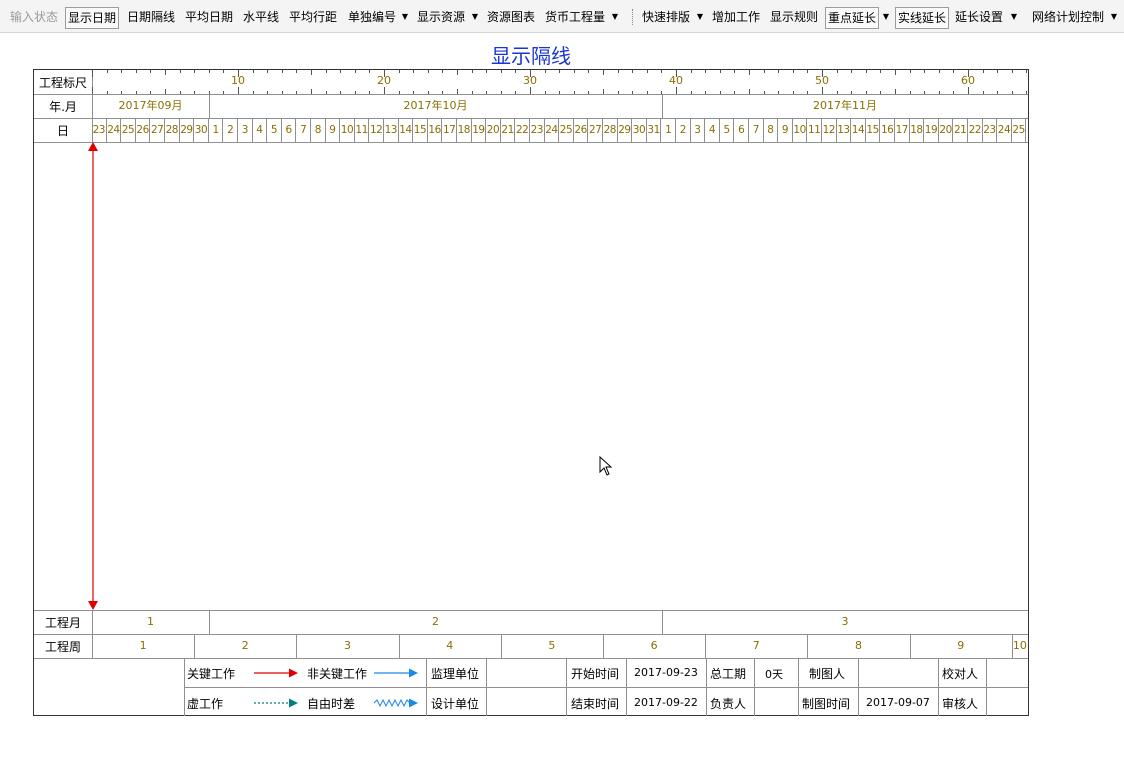 The height and width of the screenshot is (760, 1124). What do you see at coordinates (405, 18) in the screenshot?
I see `single-numbering-dropdown-icon: ▼` at bounding box center [405, 18].